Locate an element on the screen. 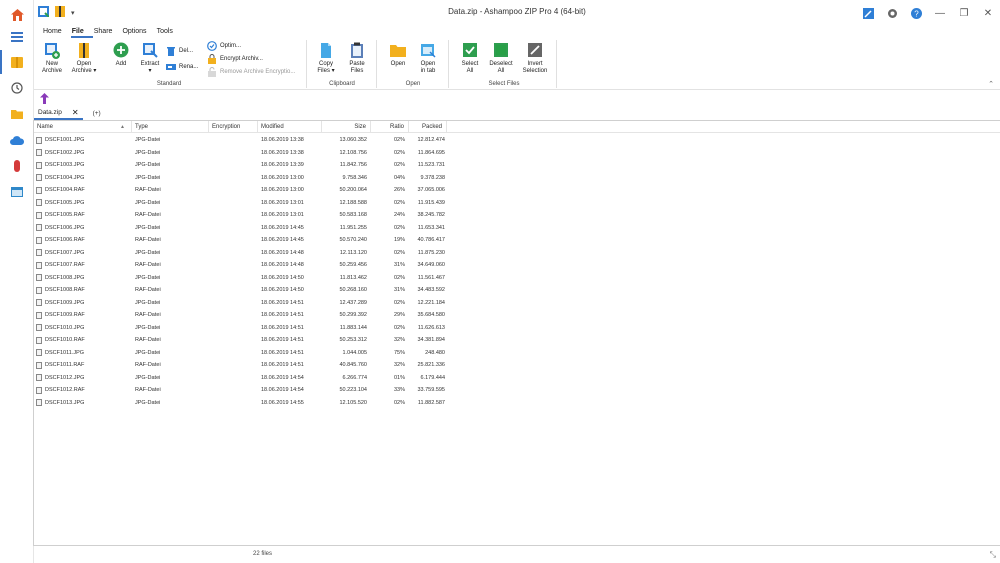 Image resolution: width=1000 pixels, height=563 pixels. file-name-cell: DSCF1009.RAF is located at coordinates (84, 315).